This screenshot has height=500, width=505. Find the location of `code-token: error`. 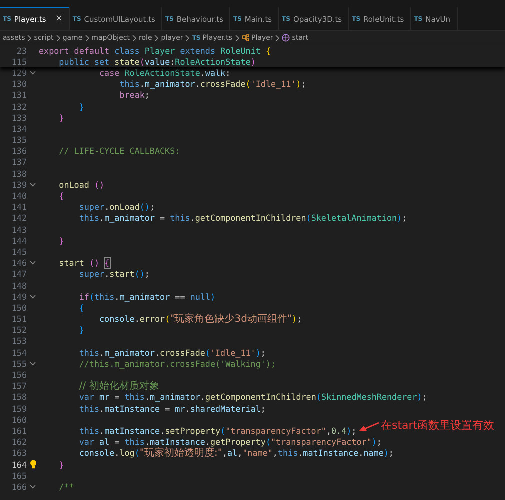

code-token: error is located at coordinates (153, 319).